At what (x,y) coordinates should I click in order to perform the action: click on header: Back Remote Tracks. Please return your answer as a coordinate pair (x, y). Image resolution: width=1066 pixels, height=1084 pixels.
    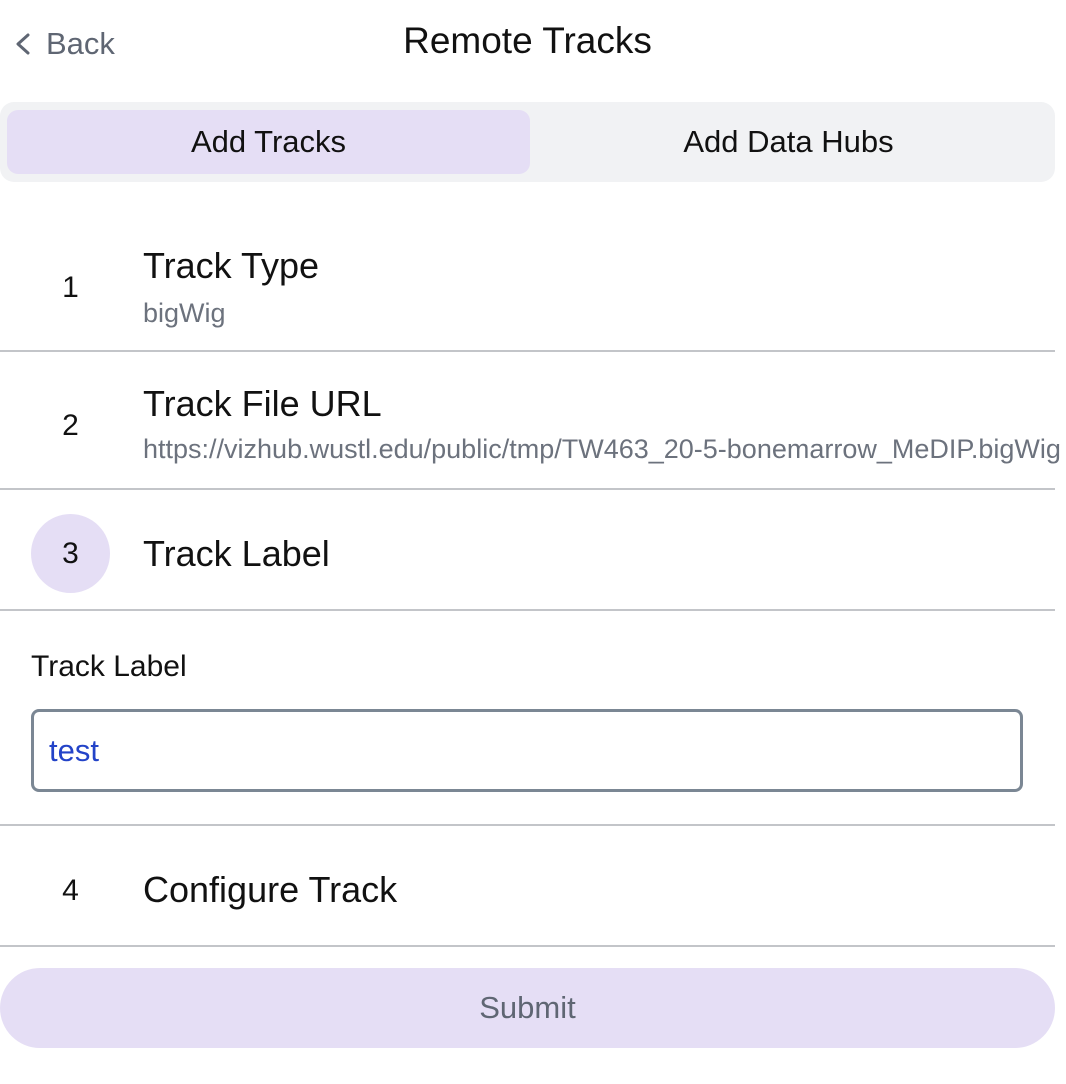
    Looking at the image, I should click on (527, 44).